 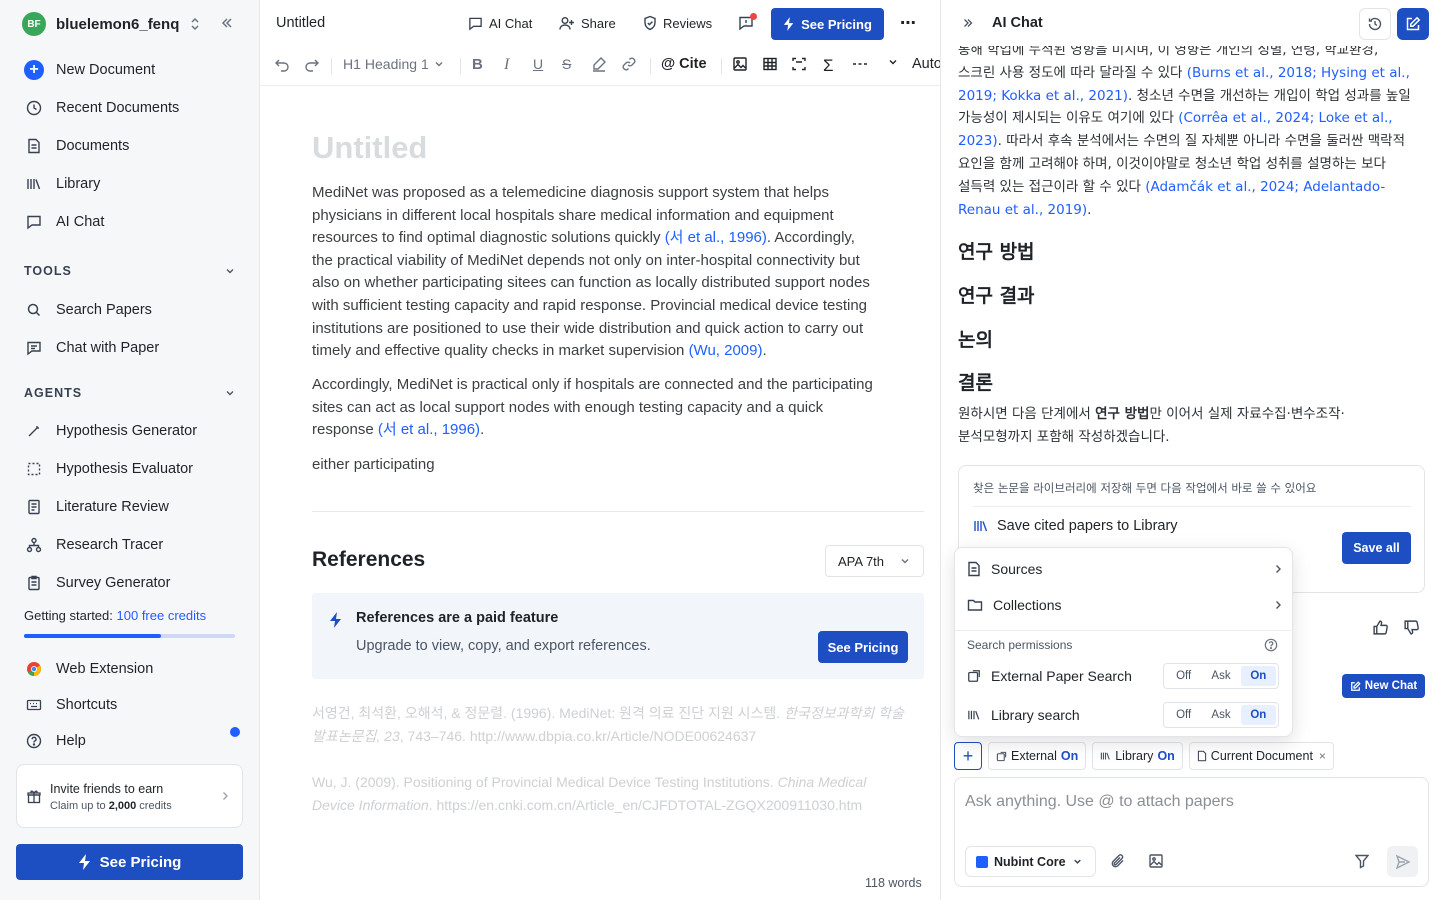 What do you see at coordinates (1043, 96) in the screenshot?
I see `citation-link: 2019; Kokka et al., 2021)` at bounding box center [1043, 96].